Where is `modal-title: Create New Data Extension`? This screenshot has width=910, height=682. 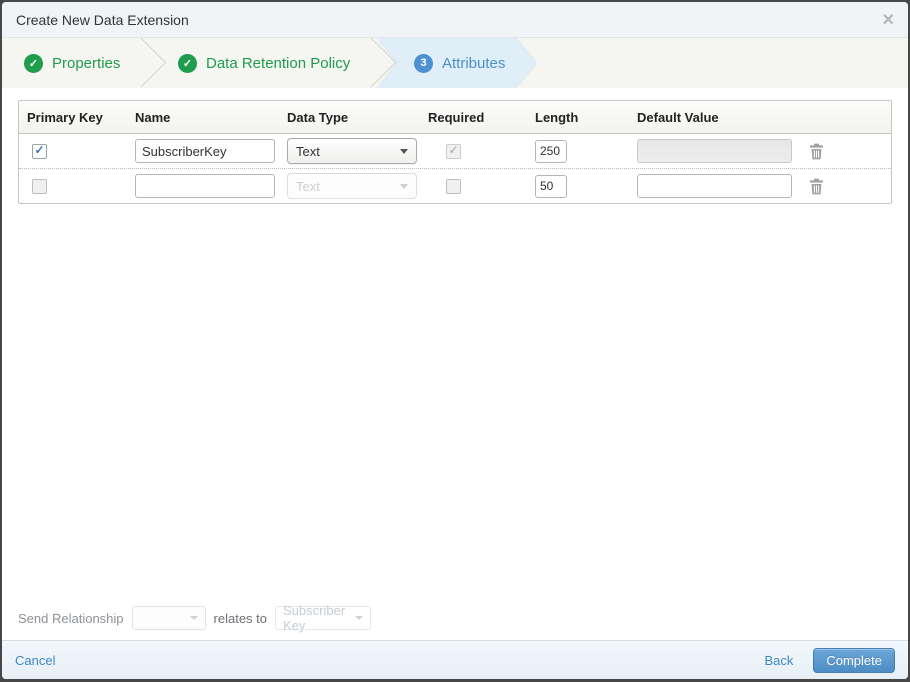 modal-title: Create New Data Extension is located at coordinates (102, 19).